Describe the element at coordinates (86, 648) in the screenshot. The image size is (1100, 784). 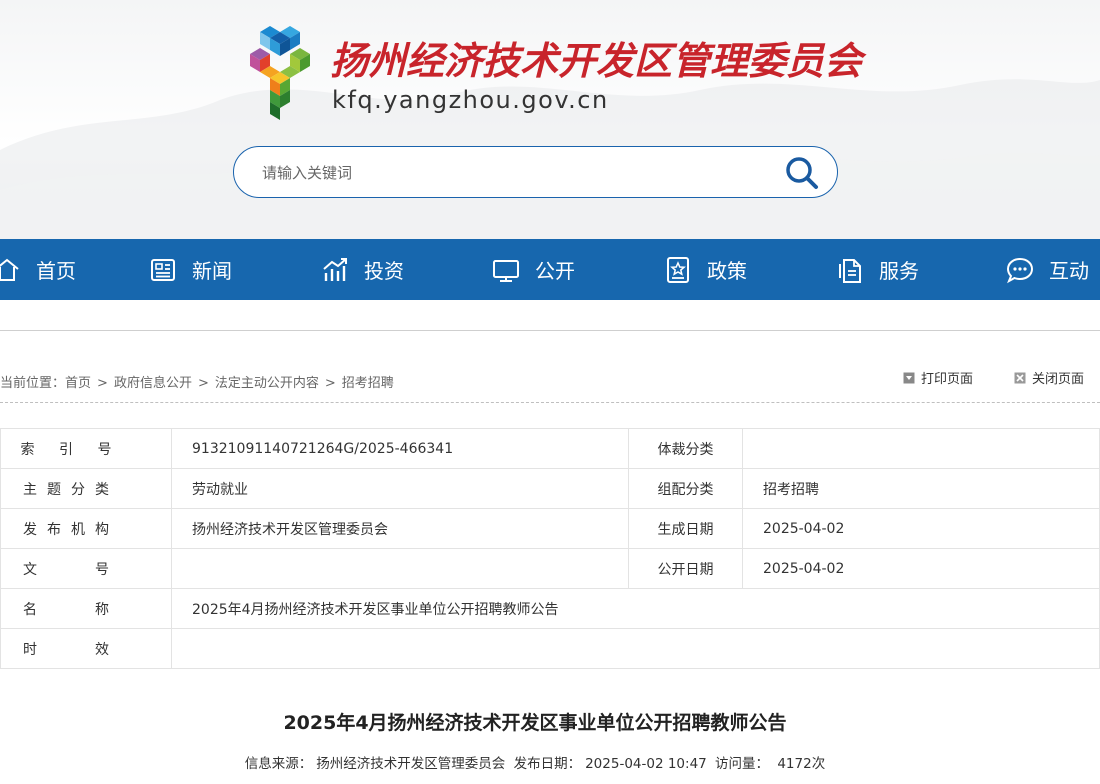
I see `info-key: 时 效` at that location.